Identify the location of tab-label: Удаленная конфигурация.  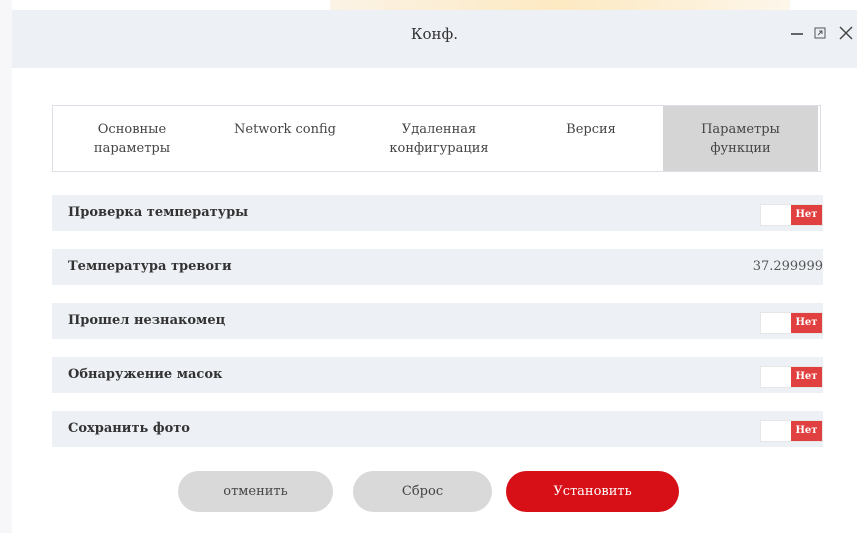
(439, 139).